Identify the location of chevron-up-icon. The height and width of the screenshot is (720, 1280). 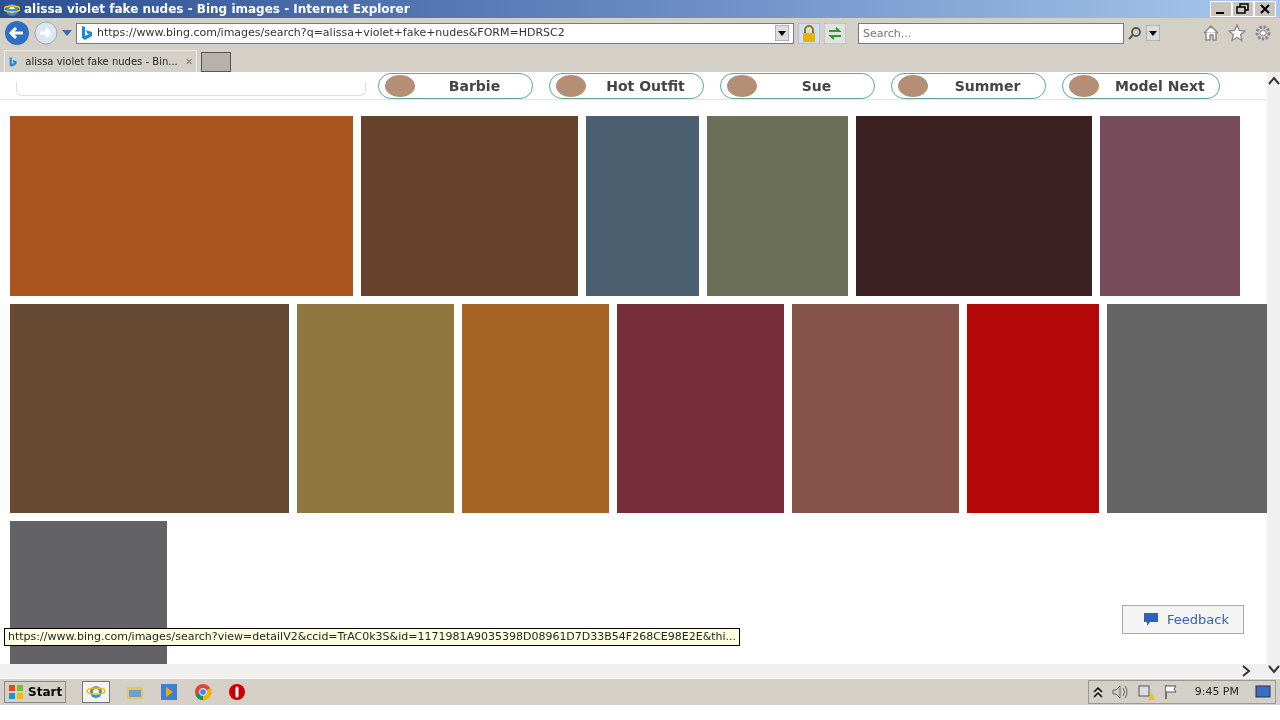
(1097, 692).